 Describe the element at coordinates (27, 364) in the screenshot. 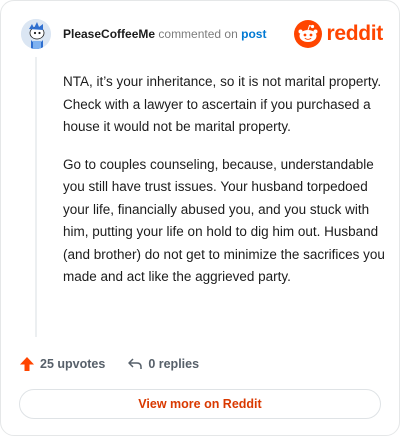

I see `upvote-arrow-icon` at that location.